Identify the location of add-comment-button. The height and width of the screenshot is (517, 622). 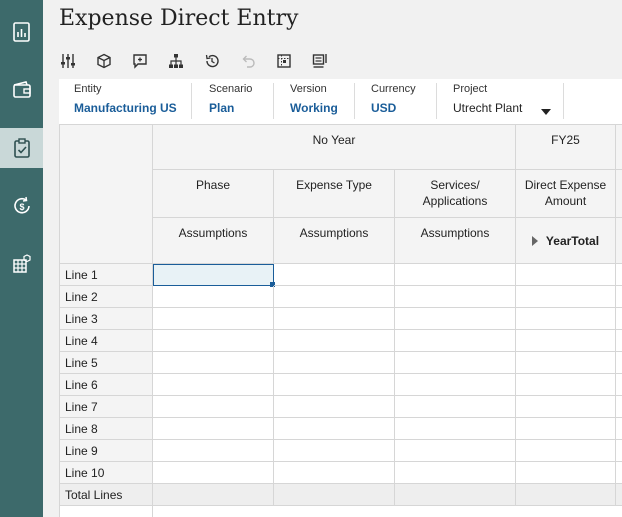
(140, 61).